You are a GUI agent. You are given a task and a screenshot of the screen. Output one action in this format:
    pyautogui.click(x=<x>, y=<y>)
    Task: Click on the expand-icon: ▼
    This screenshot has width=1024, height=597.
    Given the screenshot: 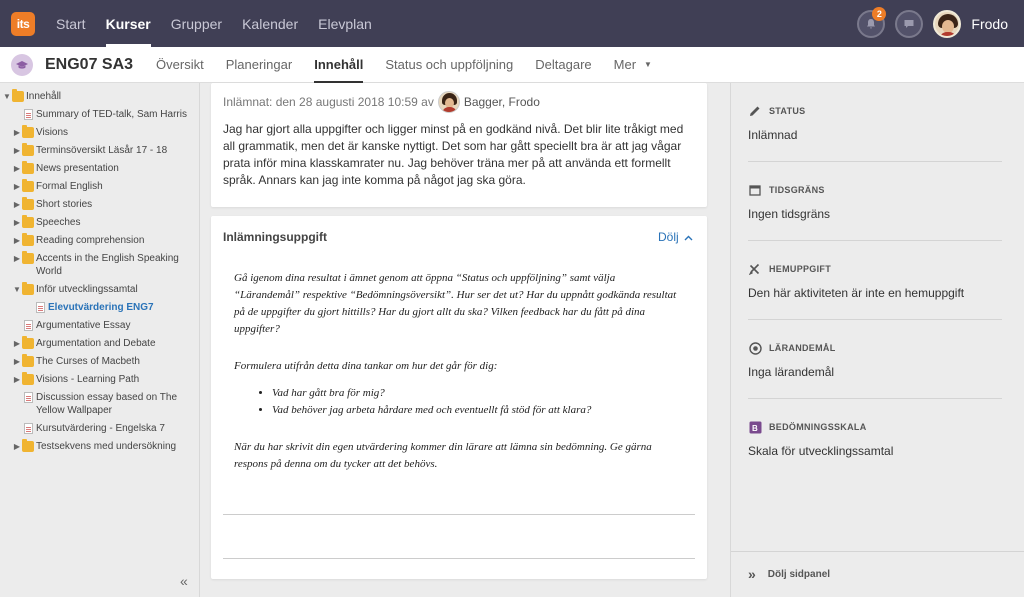 What is the action you would take?
    pyautogui.click(x=7, y=96)
    